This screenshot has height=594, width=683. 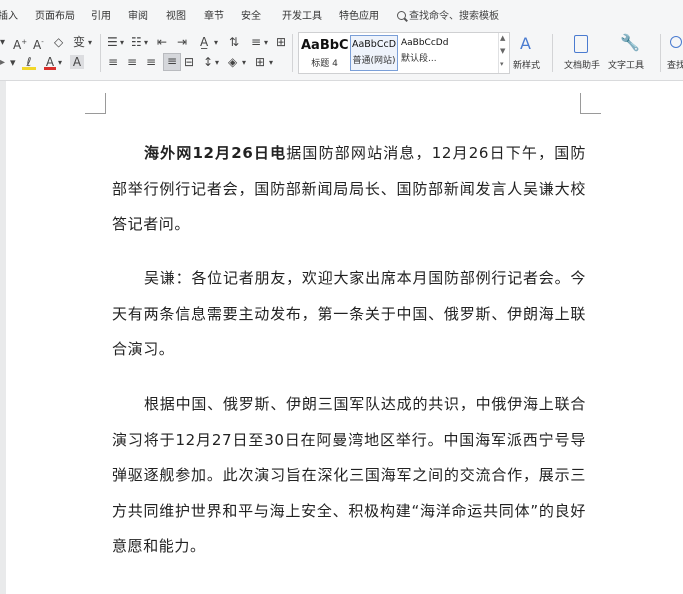 What do you see at coordinates (29, 62) in the screenshot?
I see `highlight-color-icon: ℓ` at bounding box center [29, 62].